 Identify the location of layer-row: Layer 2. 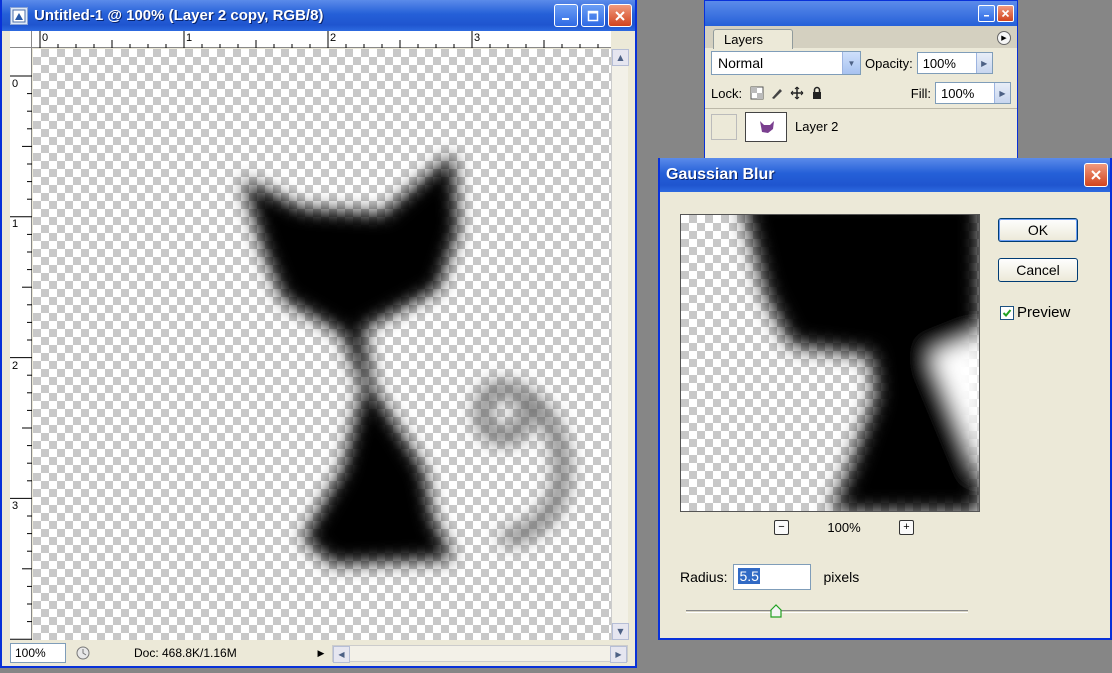
(861, 126).